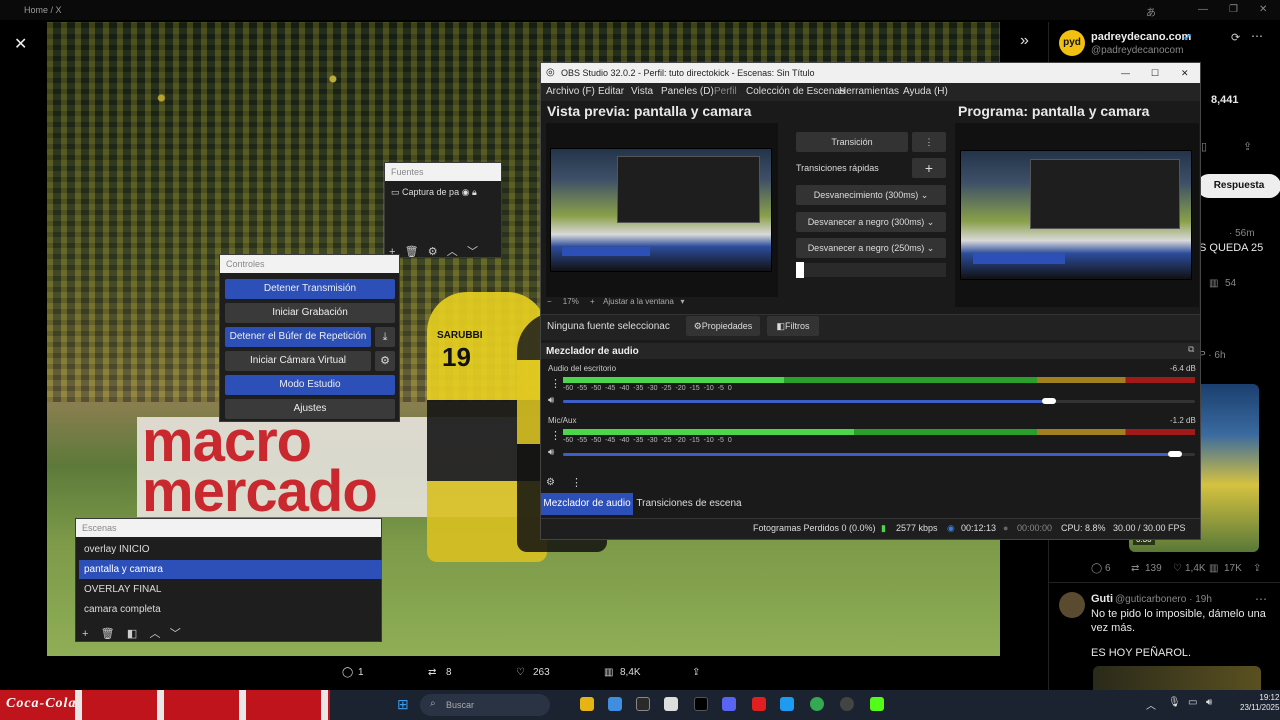 This screenshot has height=720, width=1280. Describe the element at coordinates (385, 337) in the screenshot. I see `save-replay-icon: ⤓` at that location.